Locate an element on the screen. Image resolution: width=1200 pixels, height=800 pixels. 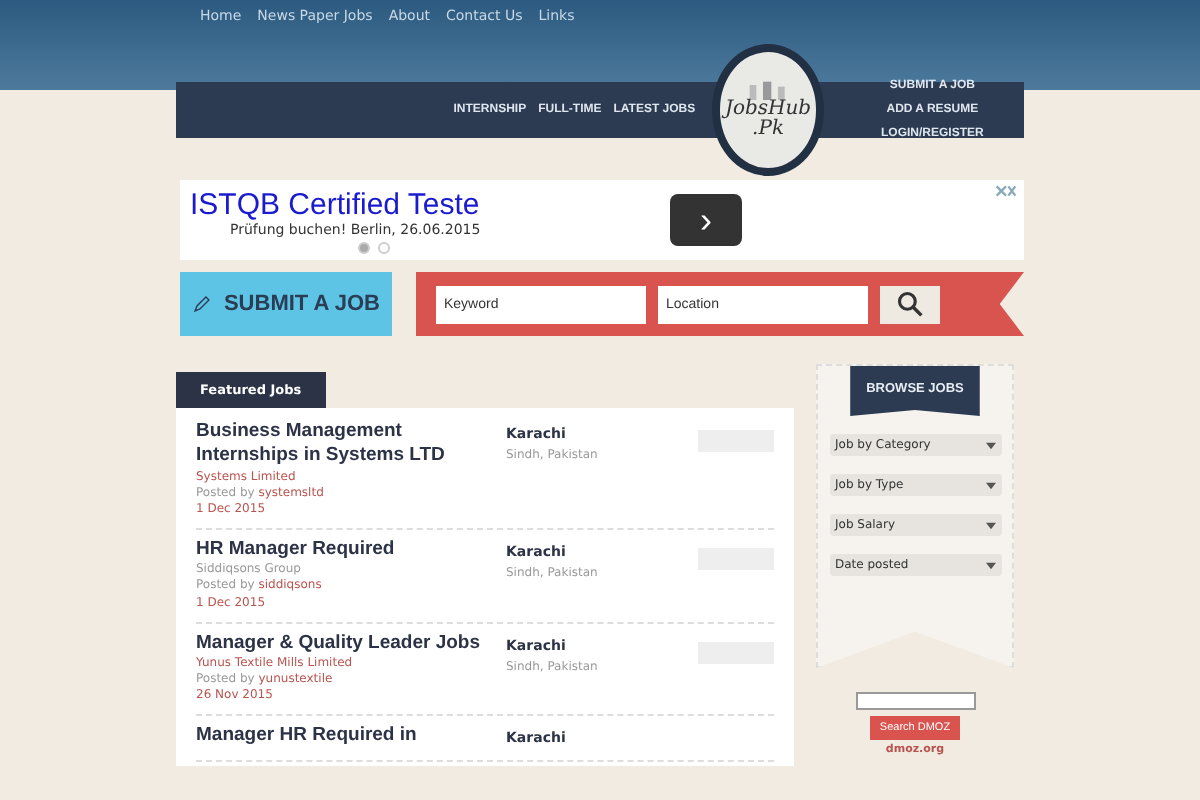
site-logo: JobsHub .Pk is located at coordinates (768, 110).